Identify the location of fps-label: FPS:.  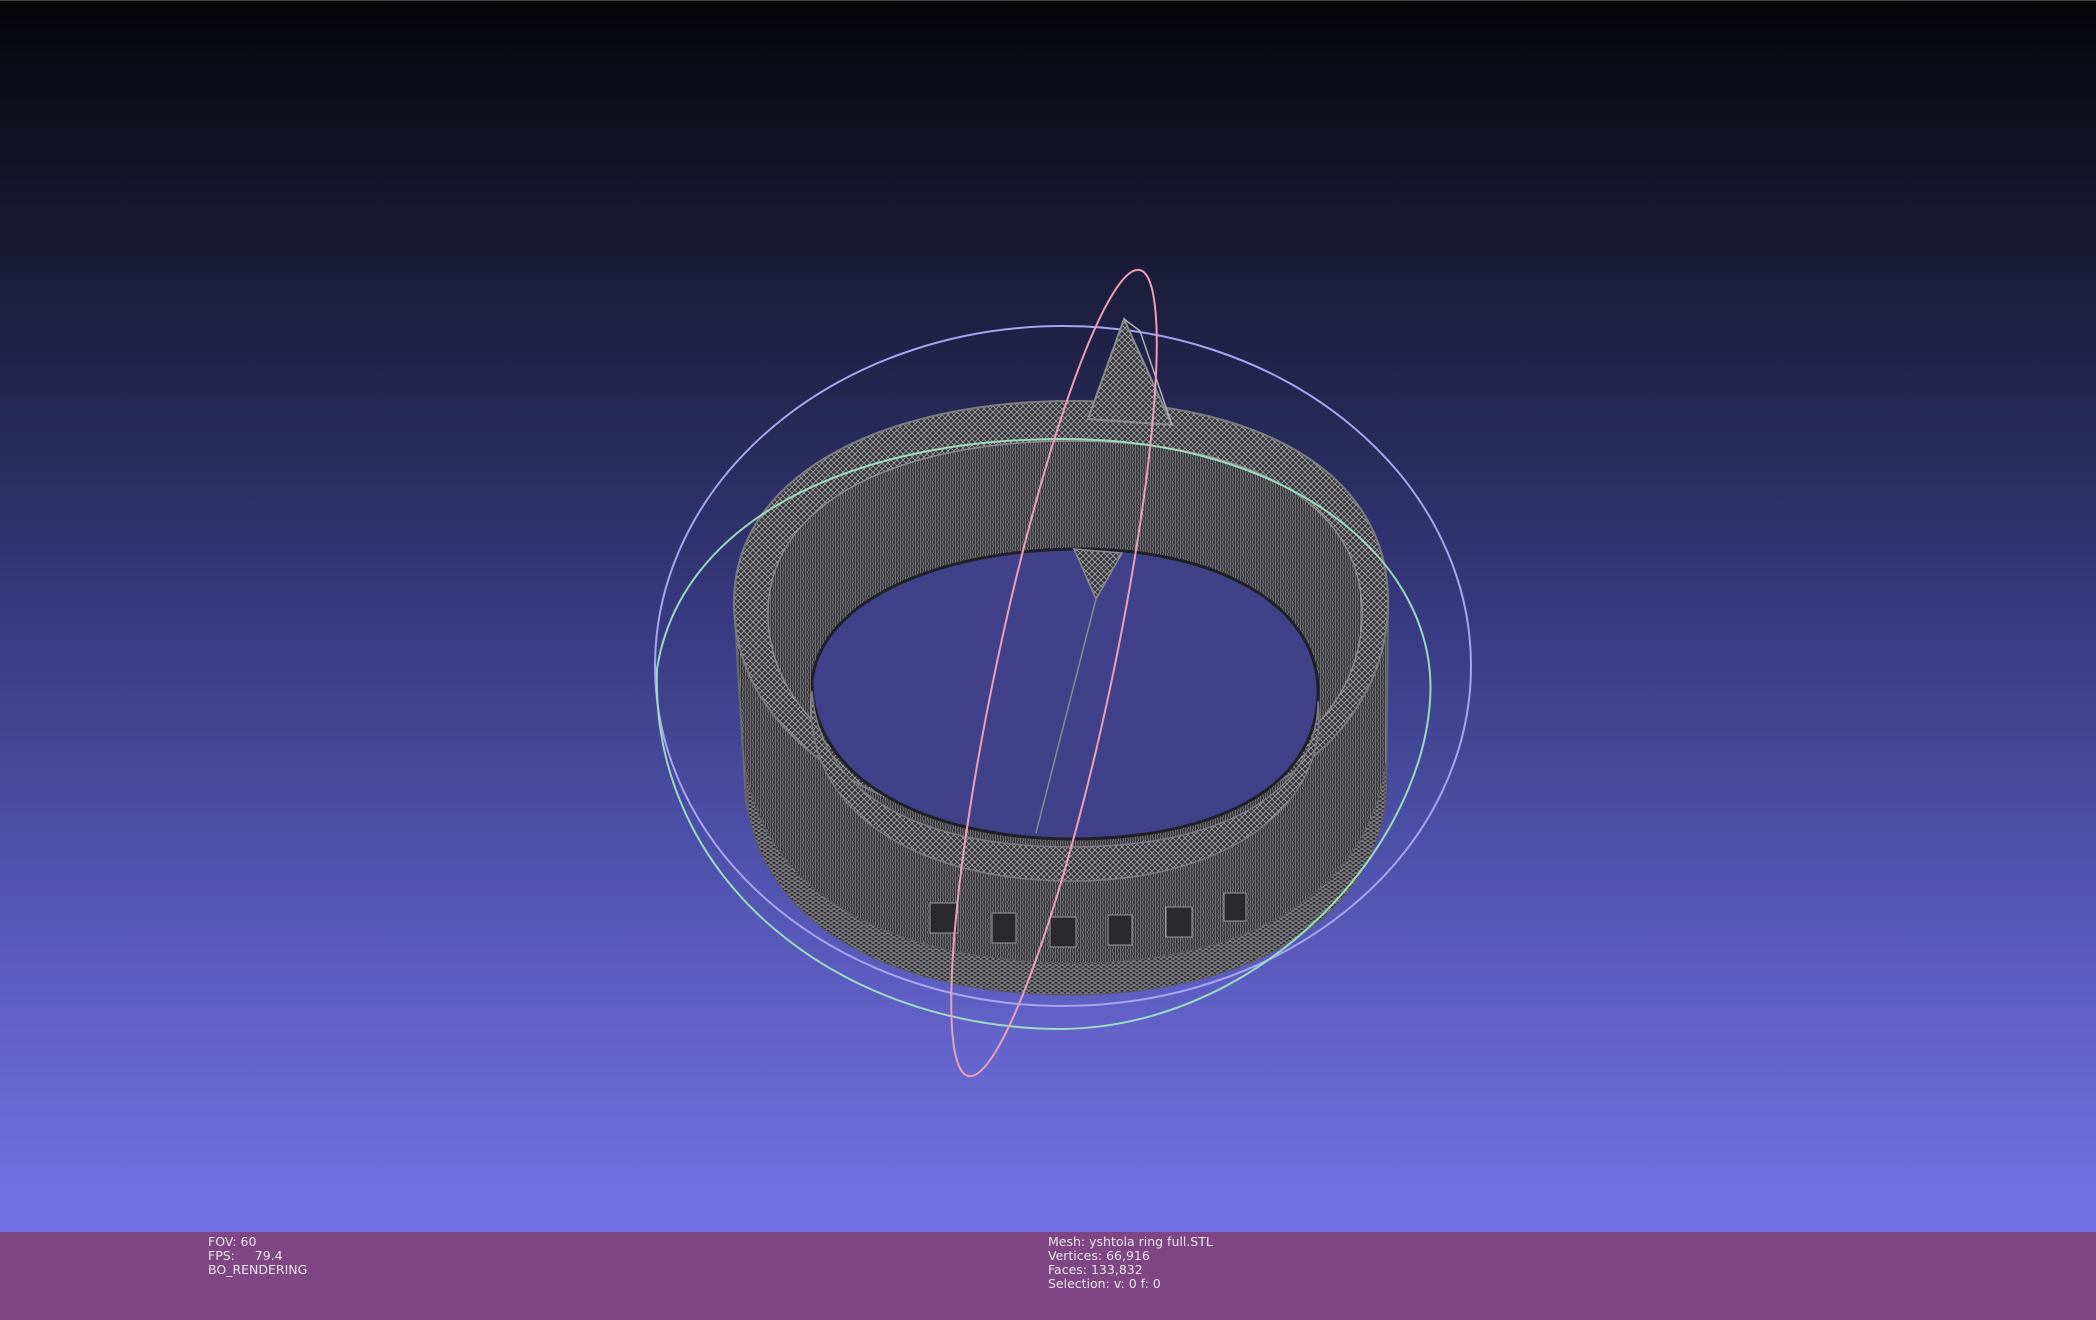
(221, 1255).